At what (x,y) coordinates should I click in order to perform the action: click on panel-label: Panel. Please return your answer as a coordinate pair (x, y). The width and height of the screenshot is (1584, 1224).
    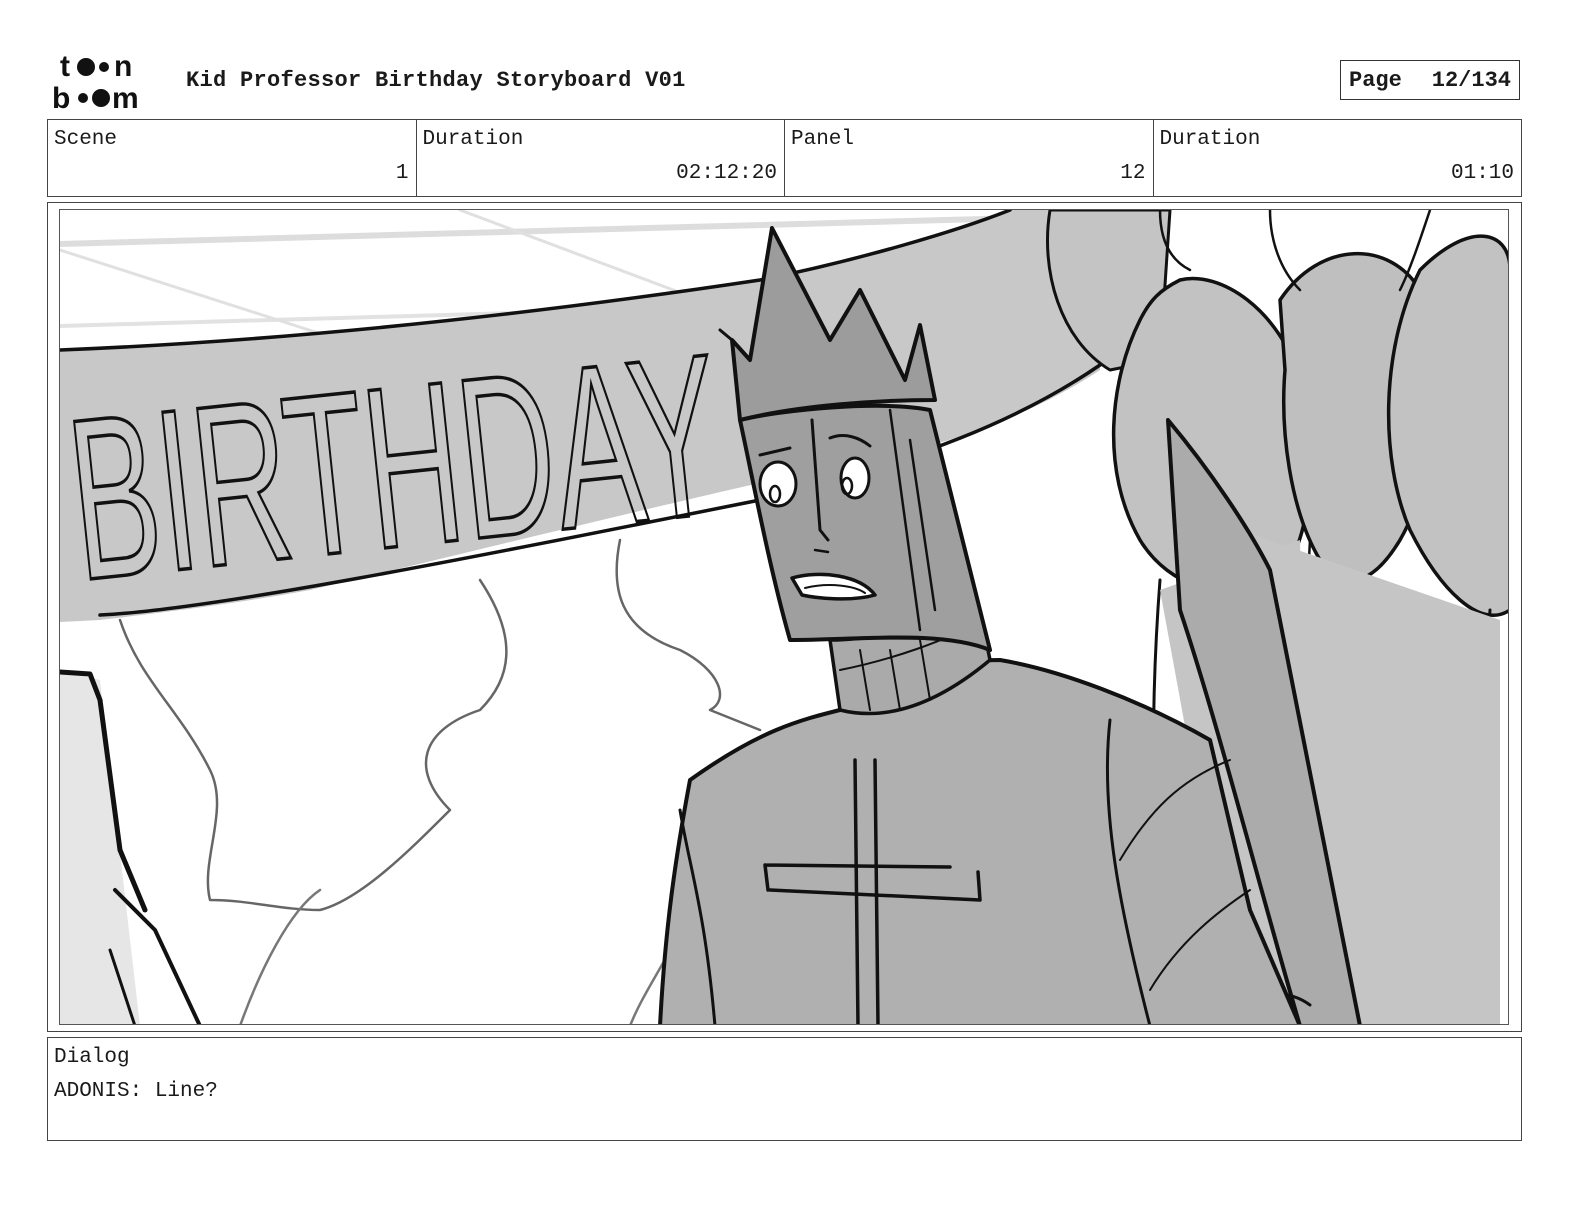
    Looking at the image, I should click on (823, 139).